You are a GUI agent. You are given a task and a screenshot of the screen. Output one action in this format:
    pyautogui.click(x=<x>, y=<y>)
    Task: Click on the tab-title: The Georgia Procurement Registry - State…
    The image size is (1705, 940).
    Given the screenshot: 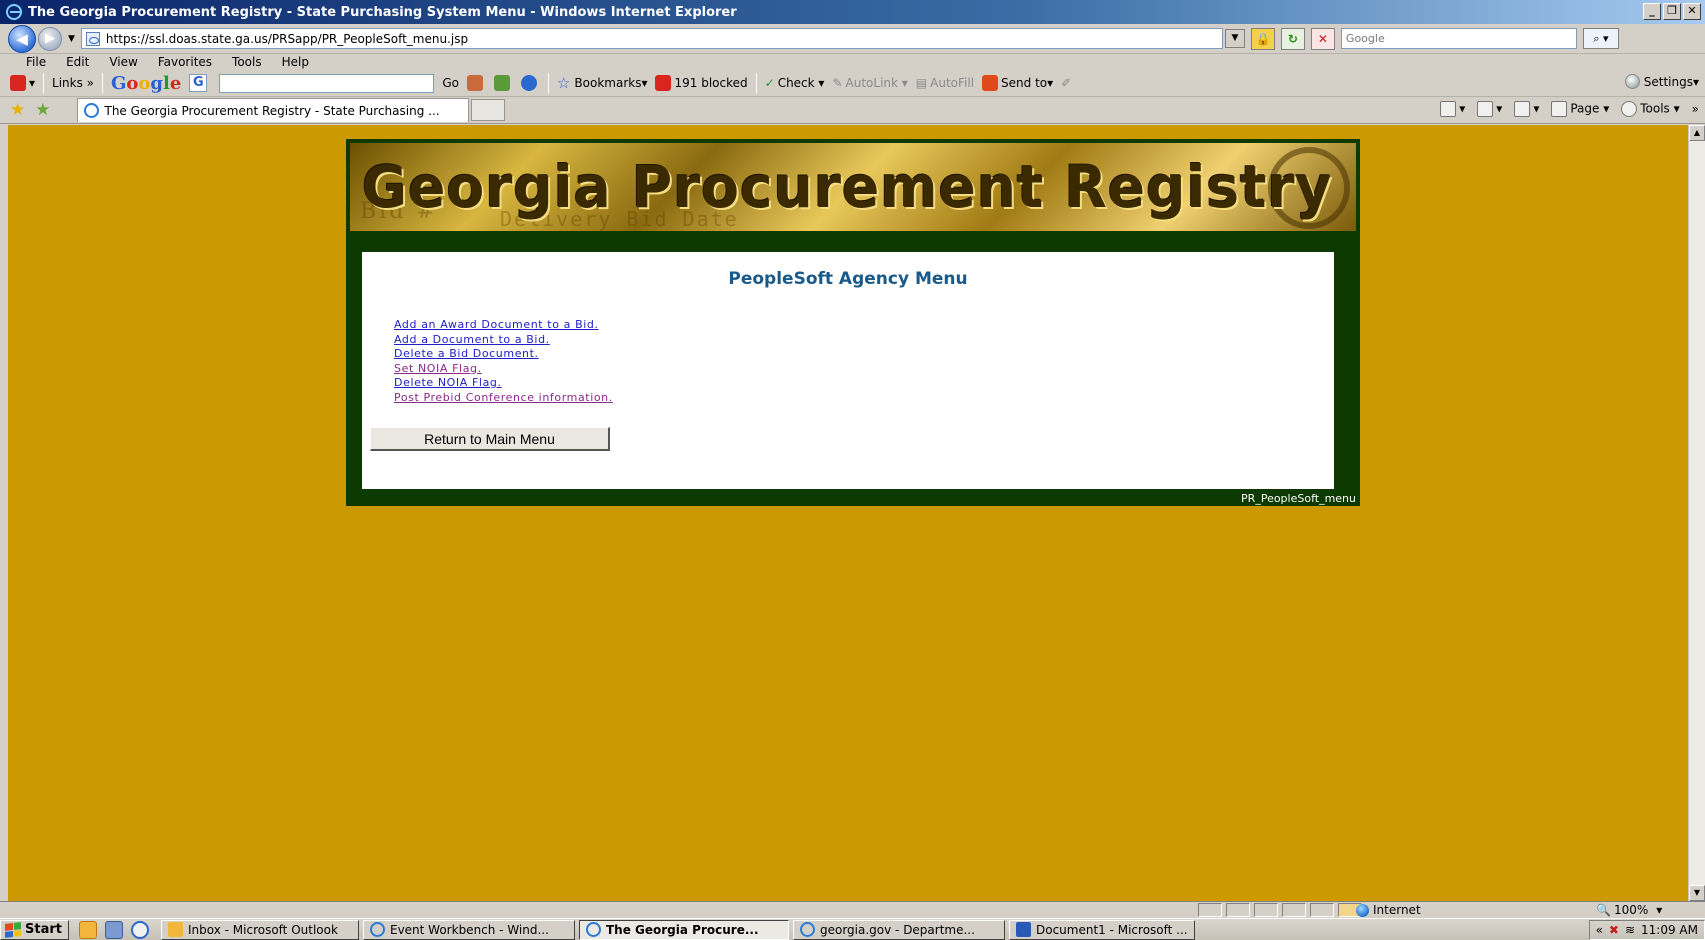 What is the action you would take?
    pyautogui.click(x=272, y=110)
    